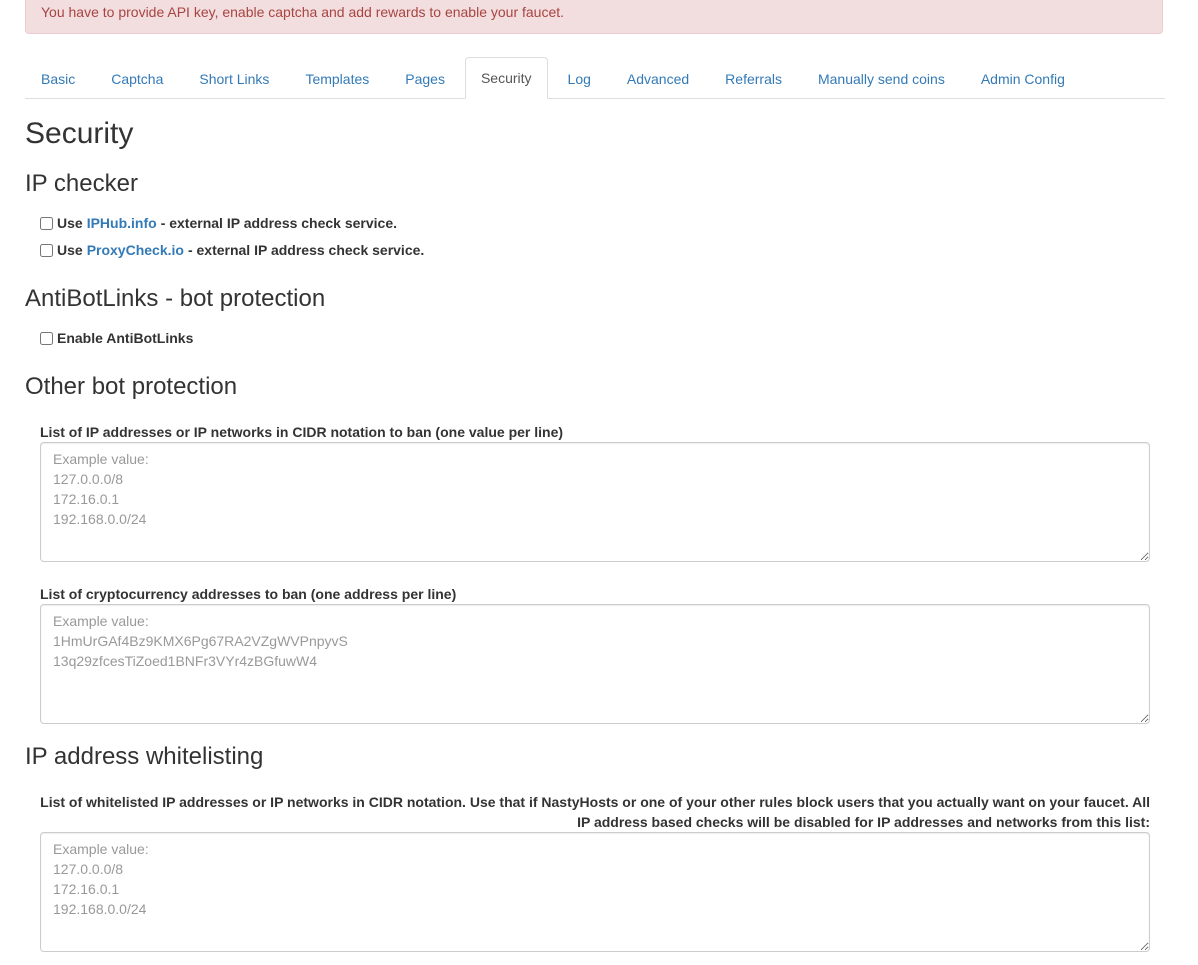  Describe the element at coordinates (337, 78) in the screenshot. I see `tab-templates: Templates` at that location.